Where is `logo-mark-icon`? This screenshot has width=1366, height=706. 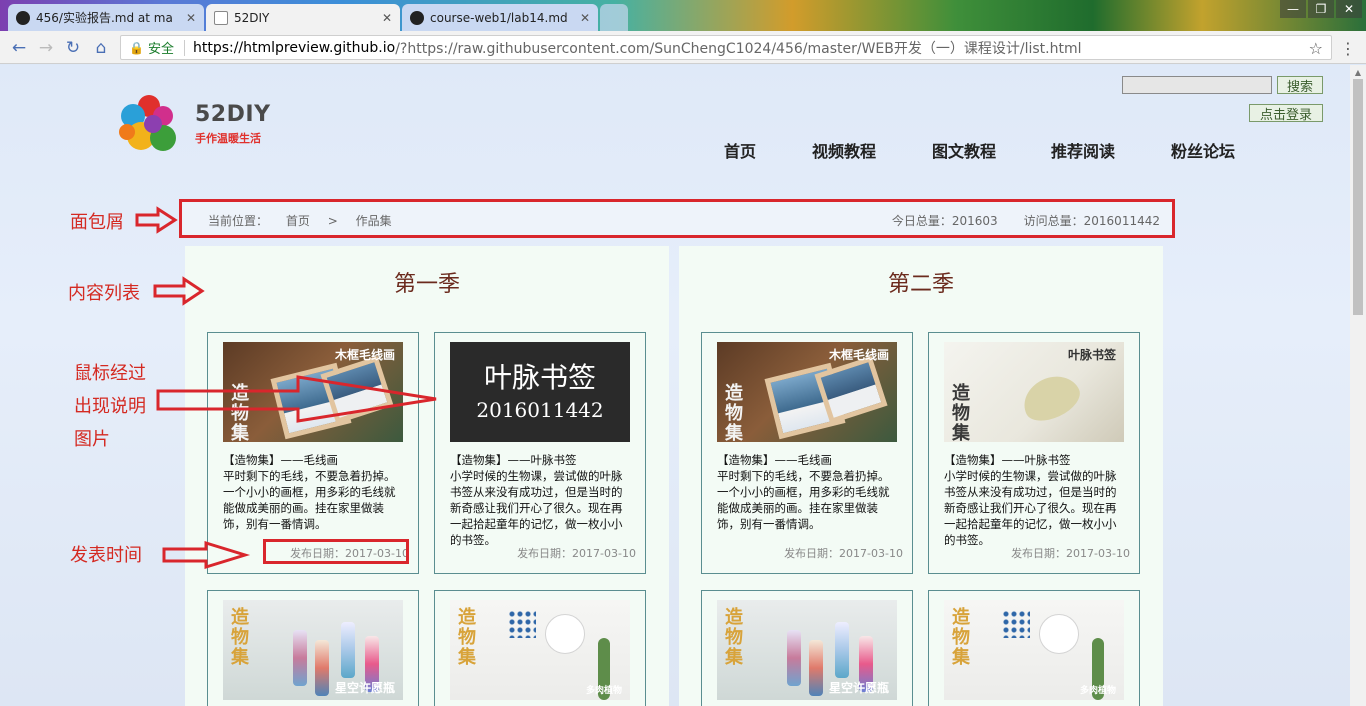
logo-mark-icon is located at coordinates (147, 123).